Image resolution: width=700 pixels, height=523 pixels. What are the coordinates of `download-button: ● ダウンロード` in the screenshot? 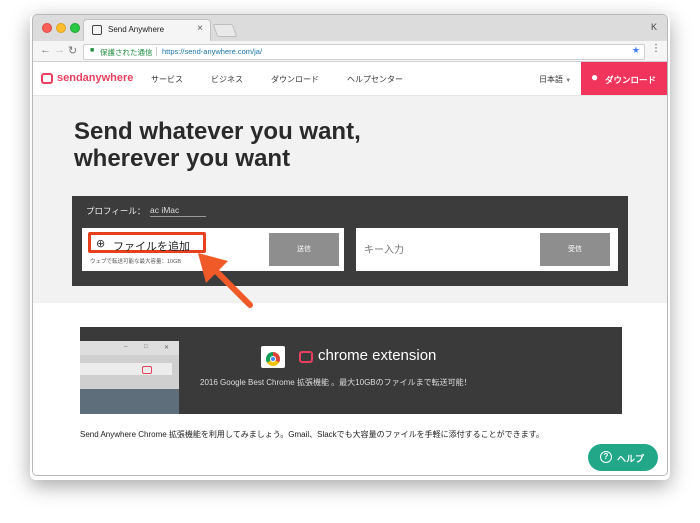 It's located at (624, 78).